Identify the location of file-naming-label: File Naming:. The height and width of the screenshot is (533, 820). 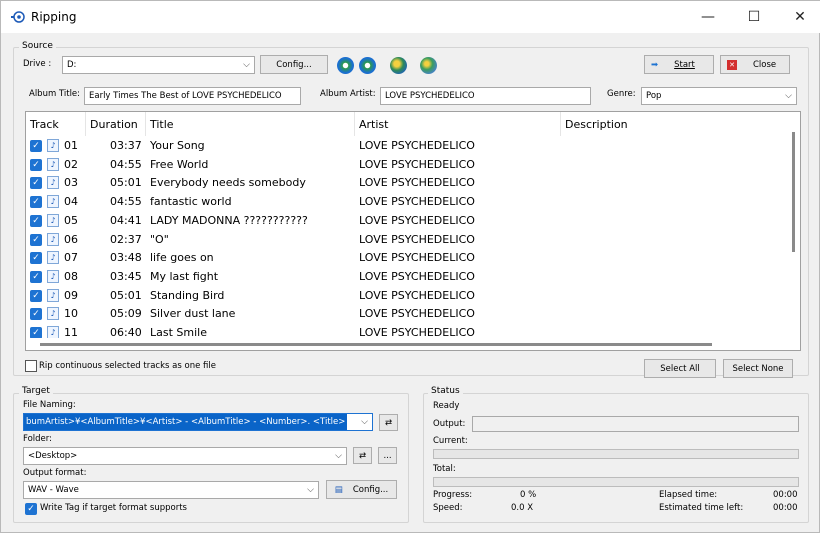
(49, 405).